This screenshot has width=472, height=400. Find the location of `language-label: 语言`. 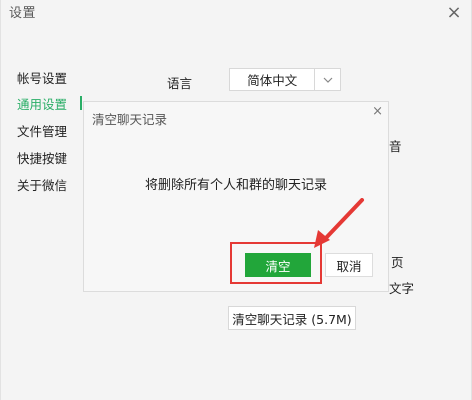

language-label: 语言 is located at coordinates (180, 83).